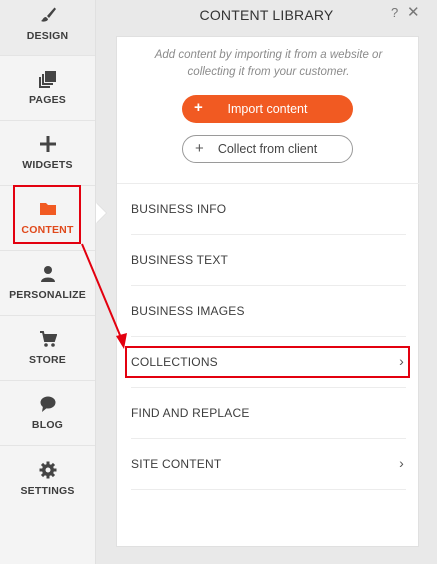 The image size is (437, 564). I want to click on person-icon, so click(47, 274).